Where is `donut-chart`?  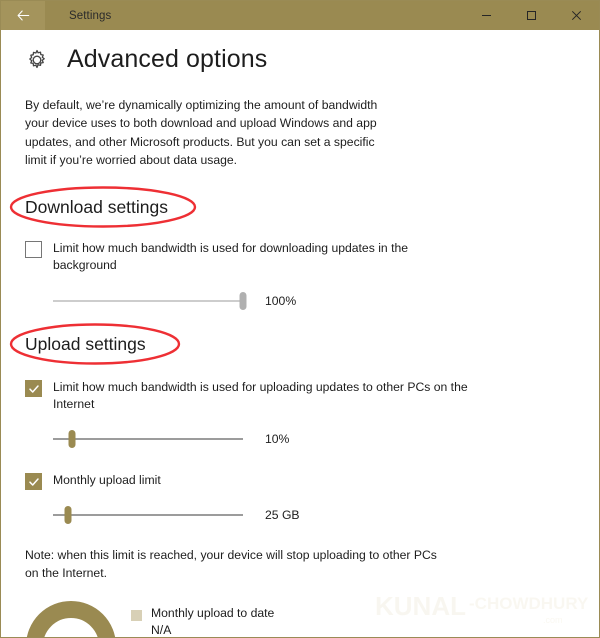
donut-chart is located at coordinates (71, 619).